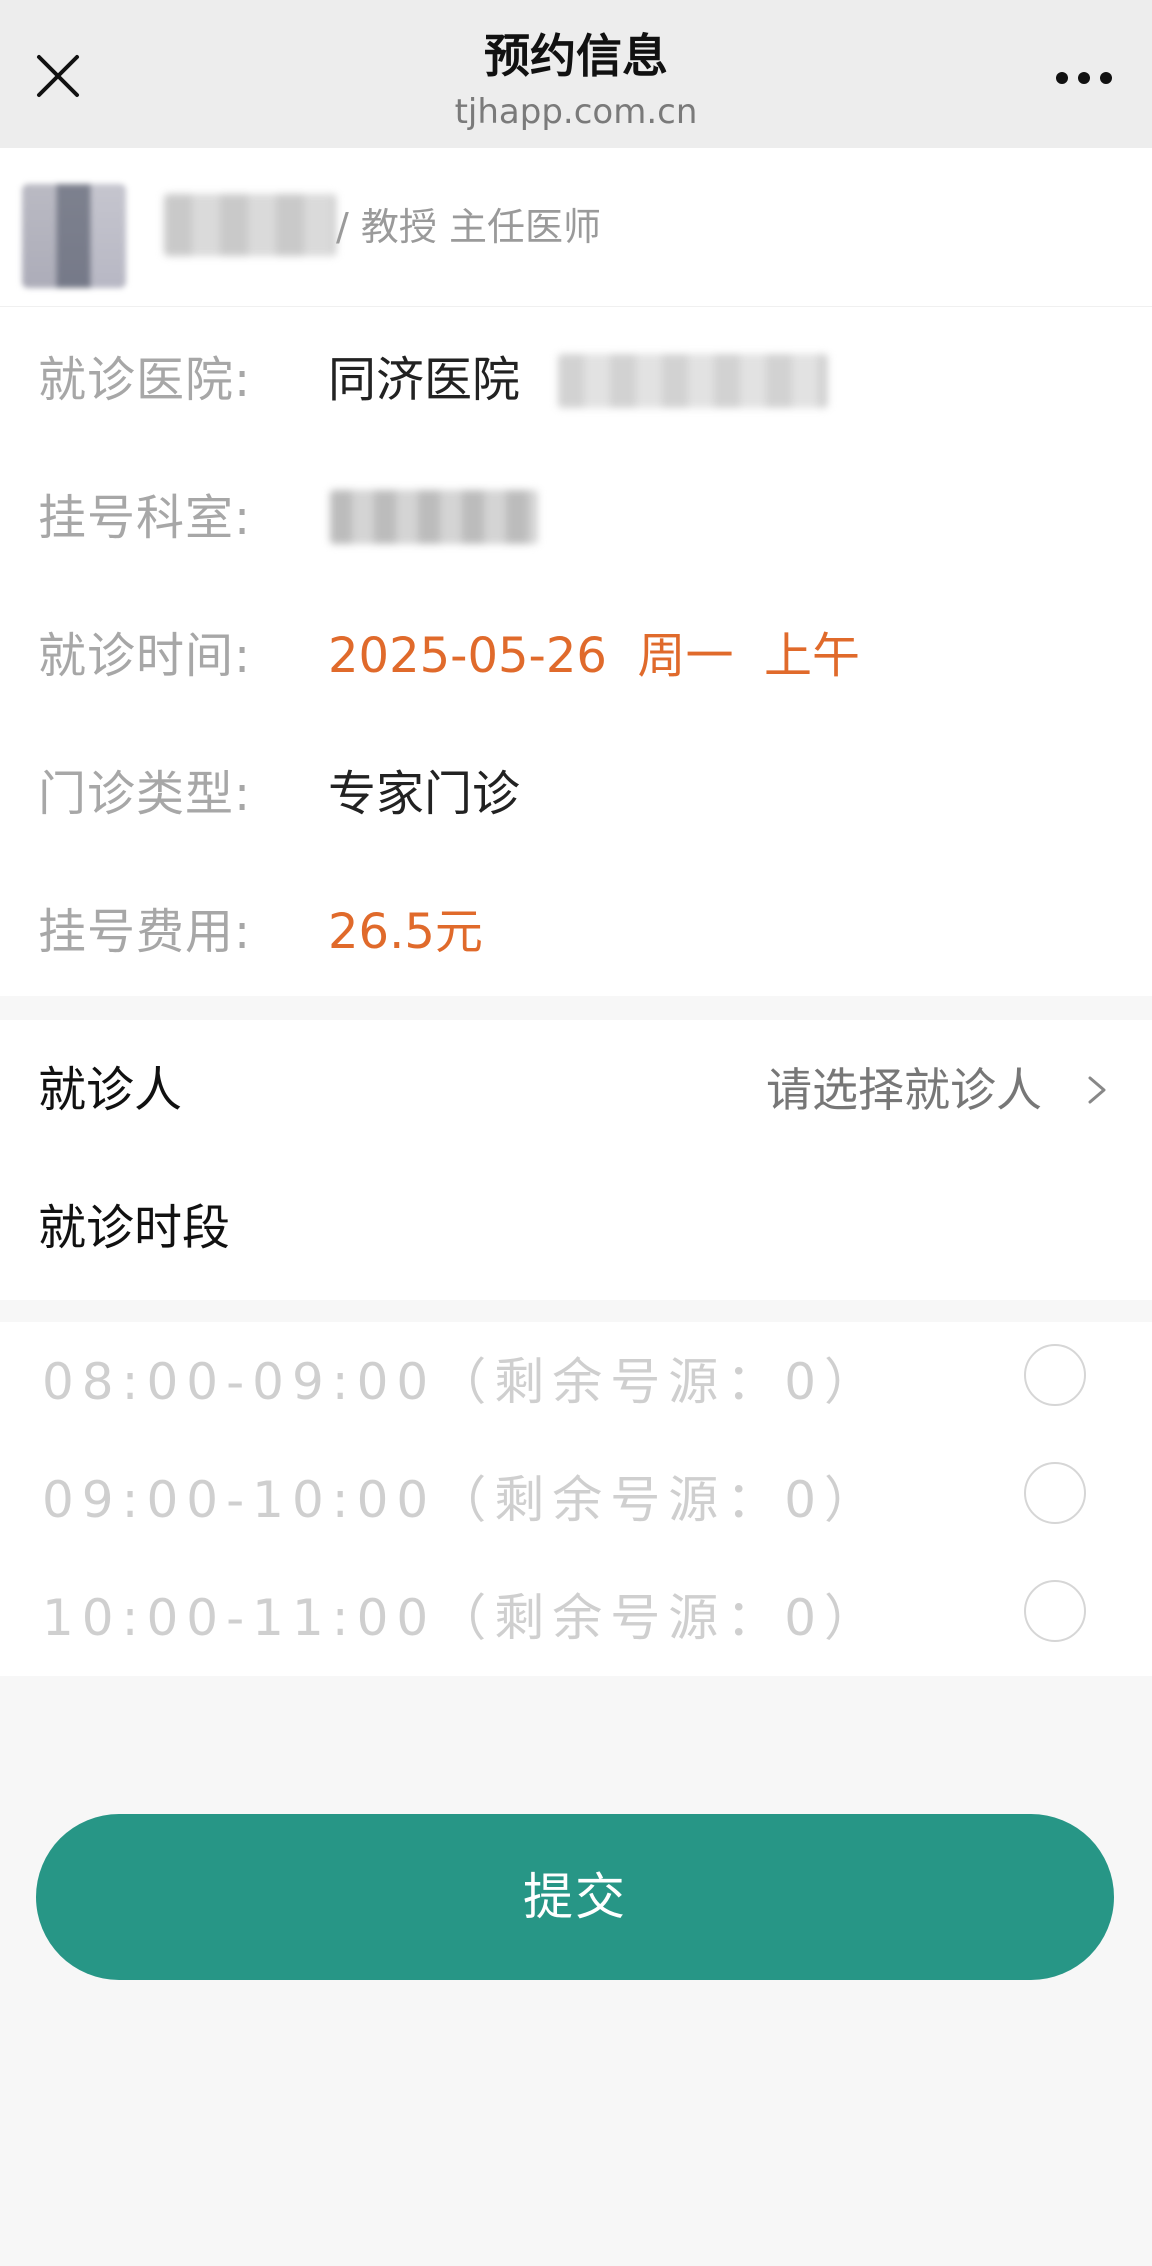  I want to click on patient-label: 就诊人, so click(110, 1090).